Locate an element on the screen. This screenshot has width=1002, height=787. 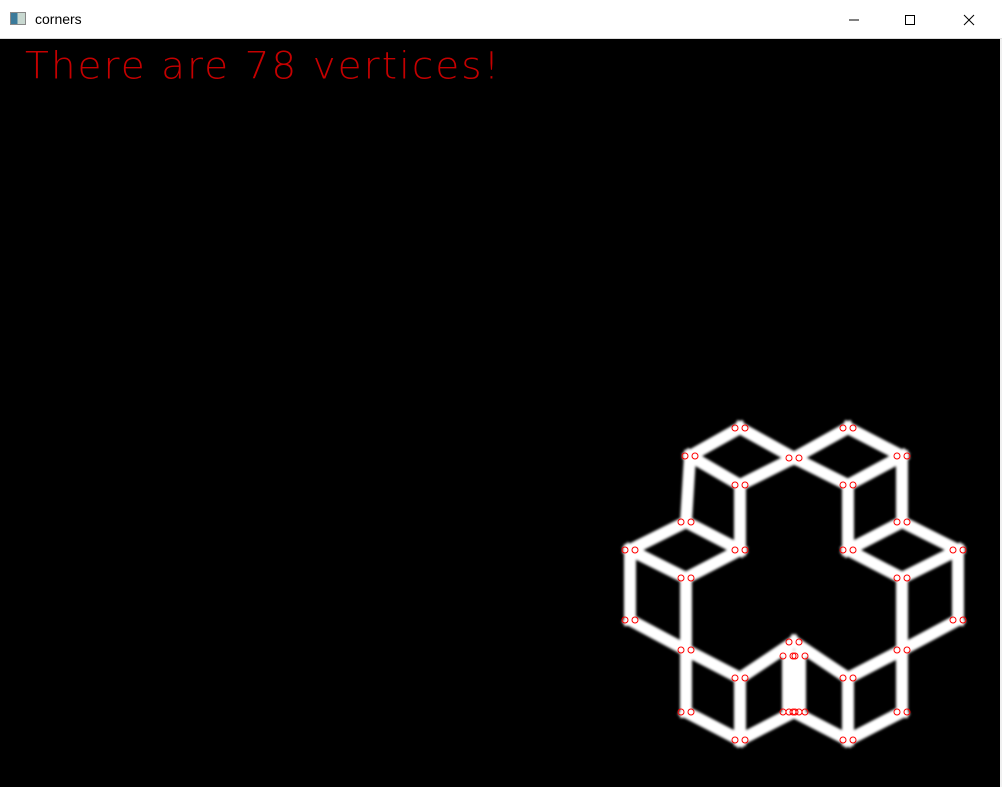
cube-logo-shape is located at coordinates (794, 584).